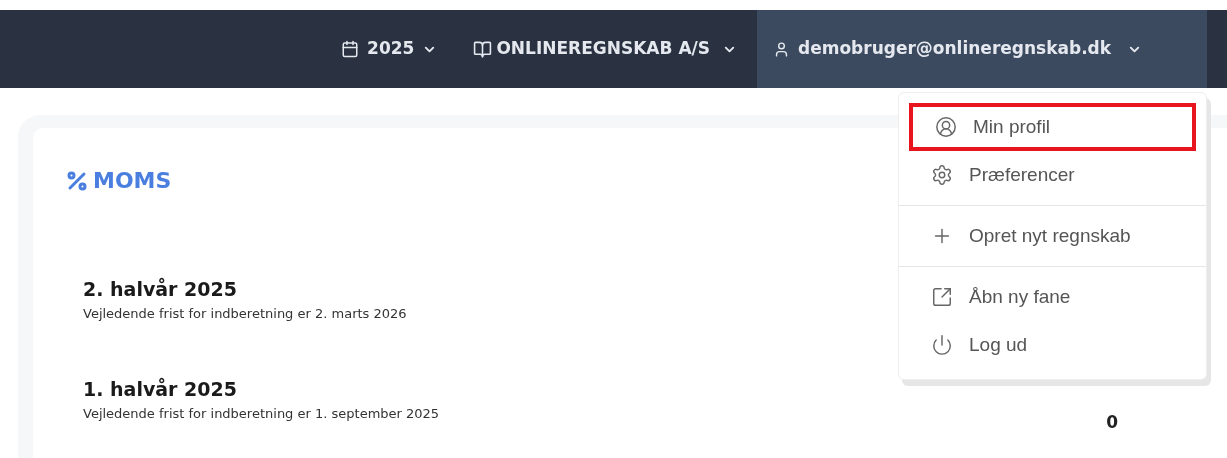 The width and height of the screenshot is (1227, 458). What do you see at coordinates (982, 49) in the screenshot?
I see `user-dropdown: demobruger@onlineregnskab.dk` at bounding box center [982, 49].